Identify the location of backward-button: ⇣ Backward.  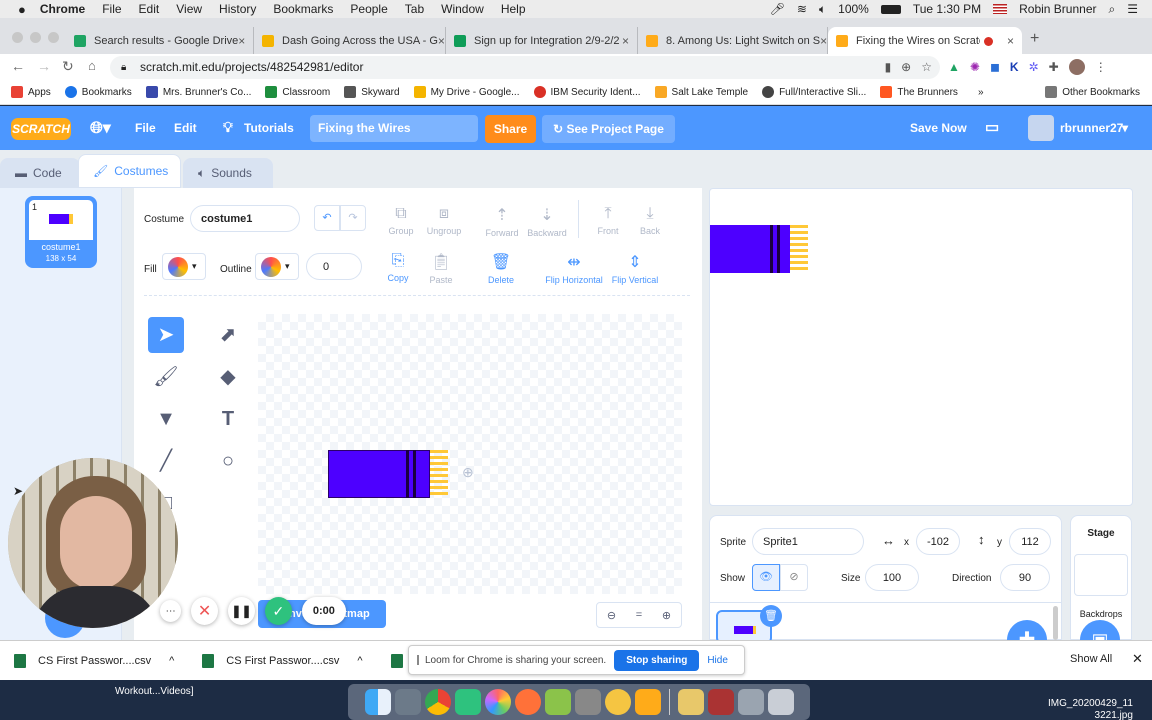
(547, 221).